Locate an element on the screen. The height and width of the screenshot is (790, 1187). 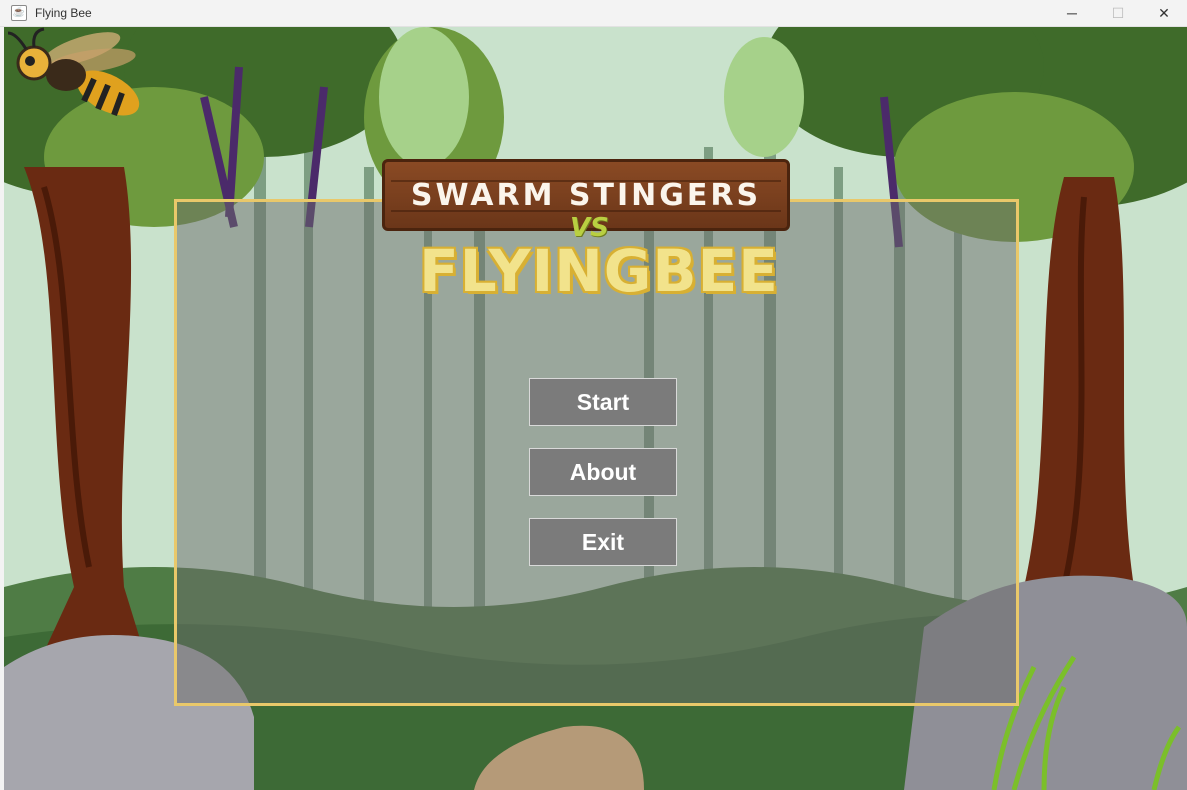
window-titlebar: ☕ Flying Bee ─ ☐ ✕ is located at coordinates (593, 13).